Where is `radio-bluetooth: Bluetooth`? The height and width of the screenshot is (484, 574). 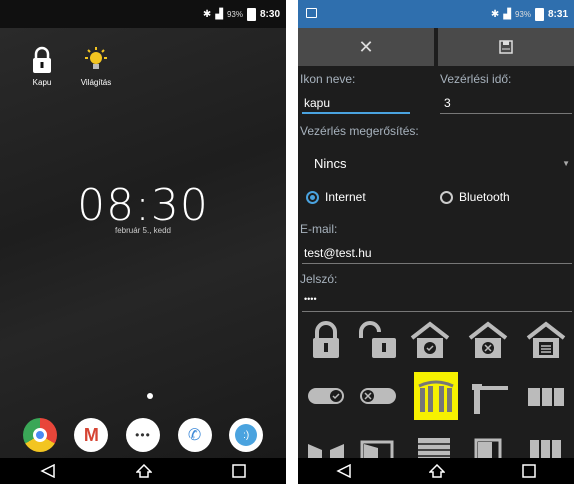 radio-bluetooth: Bluetooth is located at coordinates (507, 197).